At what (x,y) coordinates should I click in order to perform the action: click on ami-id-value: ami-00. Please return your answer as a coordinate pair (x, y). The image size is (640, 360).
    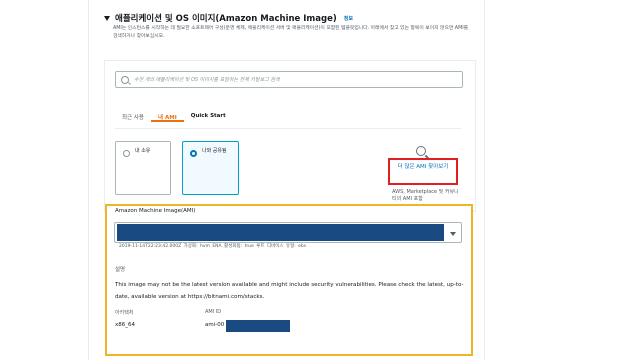
    Looking at the image, I should click on (215, 325).